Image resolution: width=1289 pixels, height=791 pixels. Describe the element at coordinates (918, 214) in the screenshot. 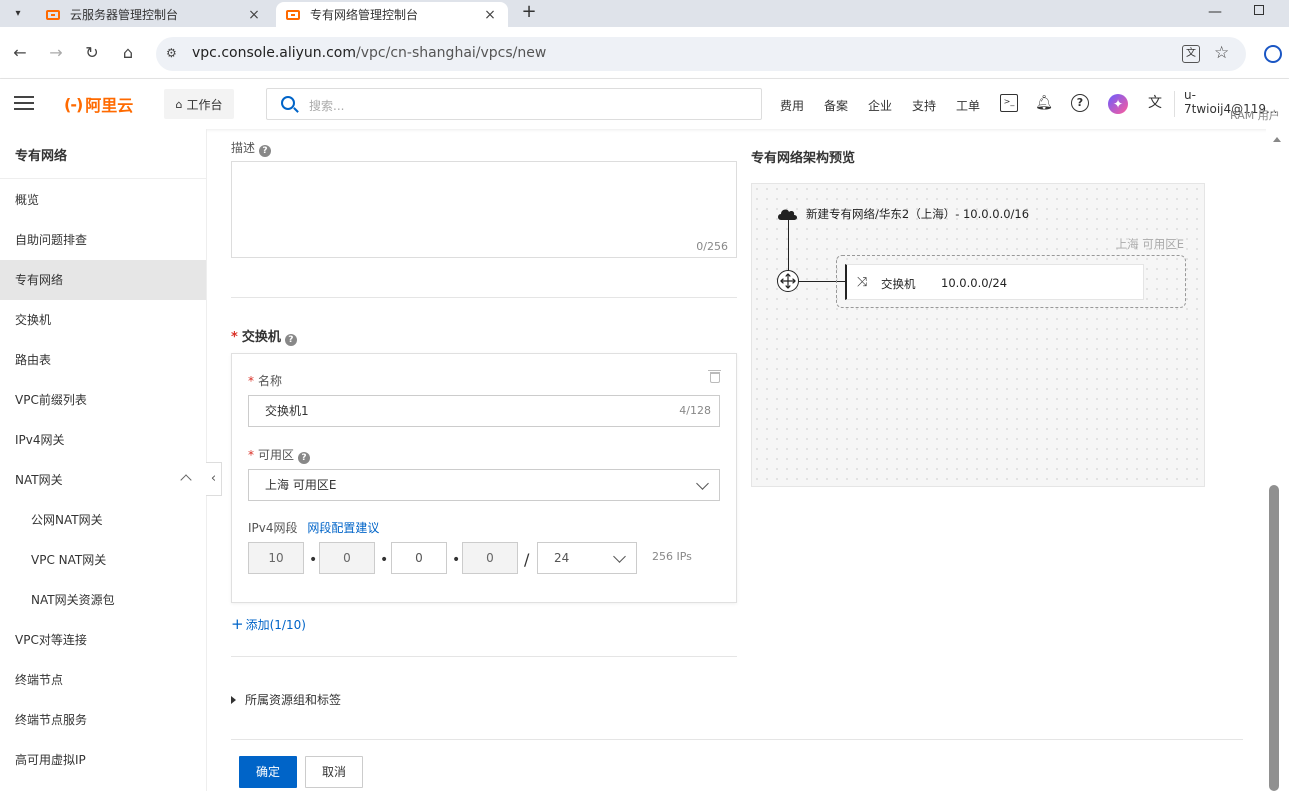

I see `vpc-node-label: 新建专有网络/华东2（上海）- 10.0.0.0/16` at that location.